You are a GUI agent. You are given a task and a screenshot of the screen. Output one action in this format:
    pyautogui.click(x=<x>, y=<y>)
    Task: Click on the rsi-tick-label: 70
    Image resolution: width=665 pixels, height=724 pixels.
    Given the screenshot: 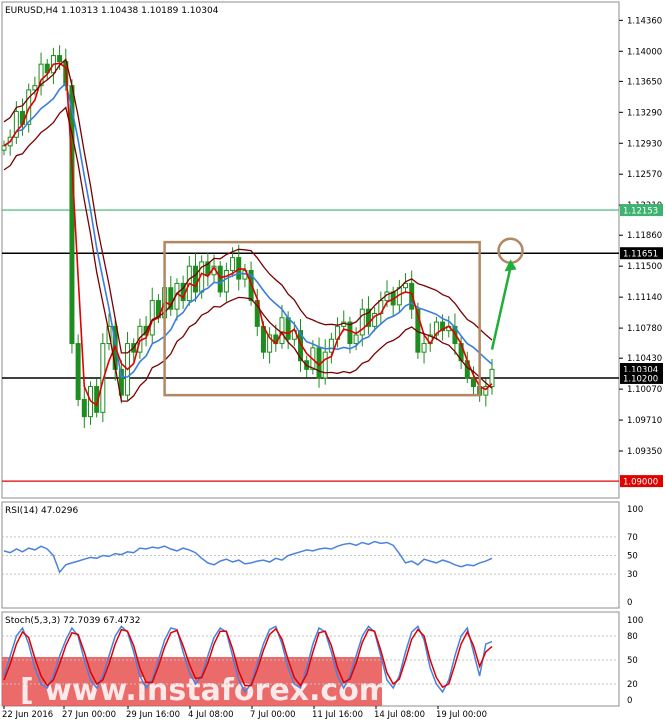 What is the action you would take?
    pyautogui.click(x=632, y=538)
    